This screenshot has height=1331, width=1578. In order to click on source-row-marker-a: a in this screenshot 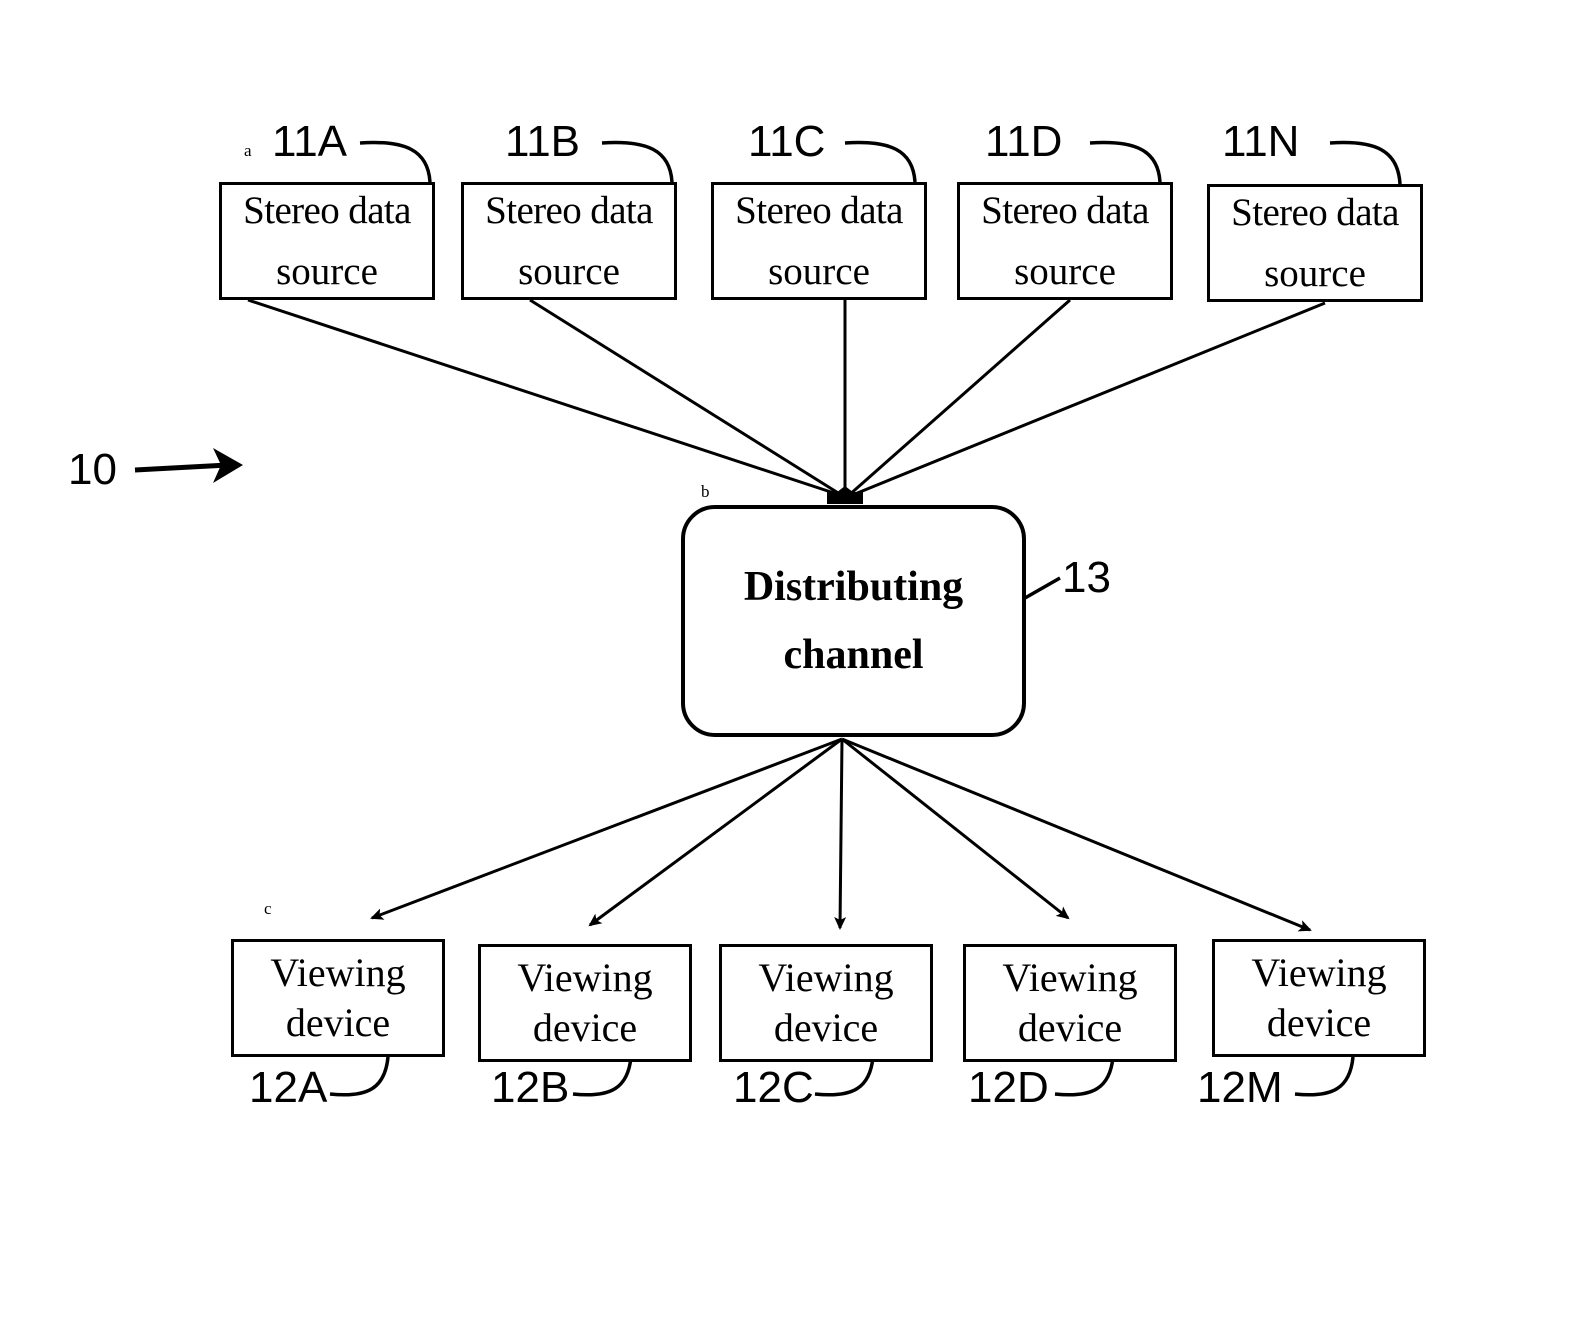, I will do `click(248, 150)`.